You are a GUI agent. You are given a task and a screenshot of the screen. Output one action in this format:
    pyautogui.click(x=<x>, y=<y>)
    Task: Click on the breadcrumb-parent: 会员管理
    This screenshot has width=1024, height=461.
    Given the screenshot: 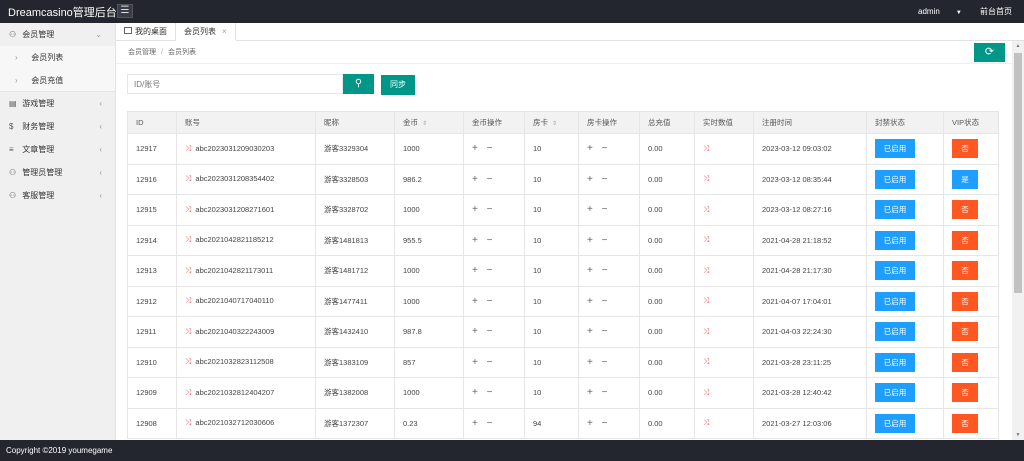 What is the action you would take?
    pyautogui.click(x=142, y=52)
    